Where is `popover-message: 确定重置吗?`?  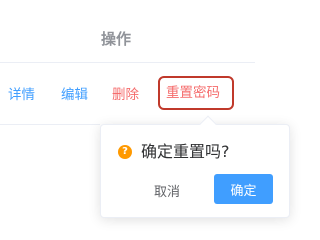 popover-message: 确定重置吗? is located at coordinates (185, 151).